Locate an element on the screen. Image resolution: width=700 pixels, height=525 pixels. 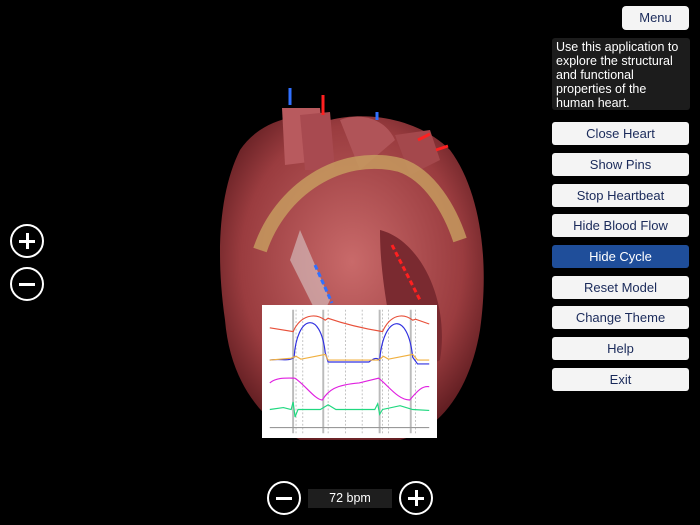
heart-rate-display: 72 bpm is located at coordinates (350, 498).